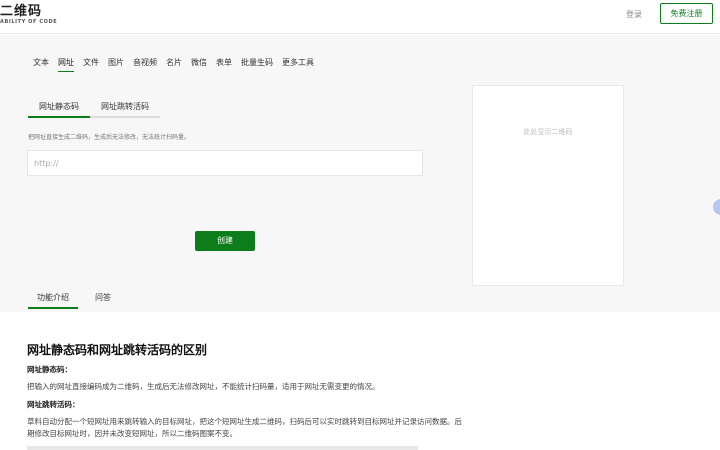 Image resolution: width=720 pixels, height=450 pixels. Describe the element at coordinates (49, 369) in the screenshot. I see `section-heading-static: 网址静态码：` at that location.